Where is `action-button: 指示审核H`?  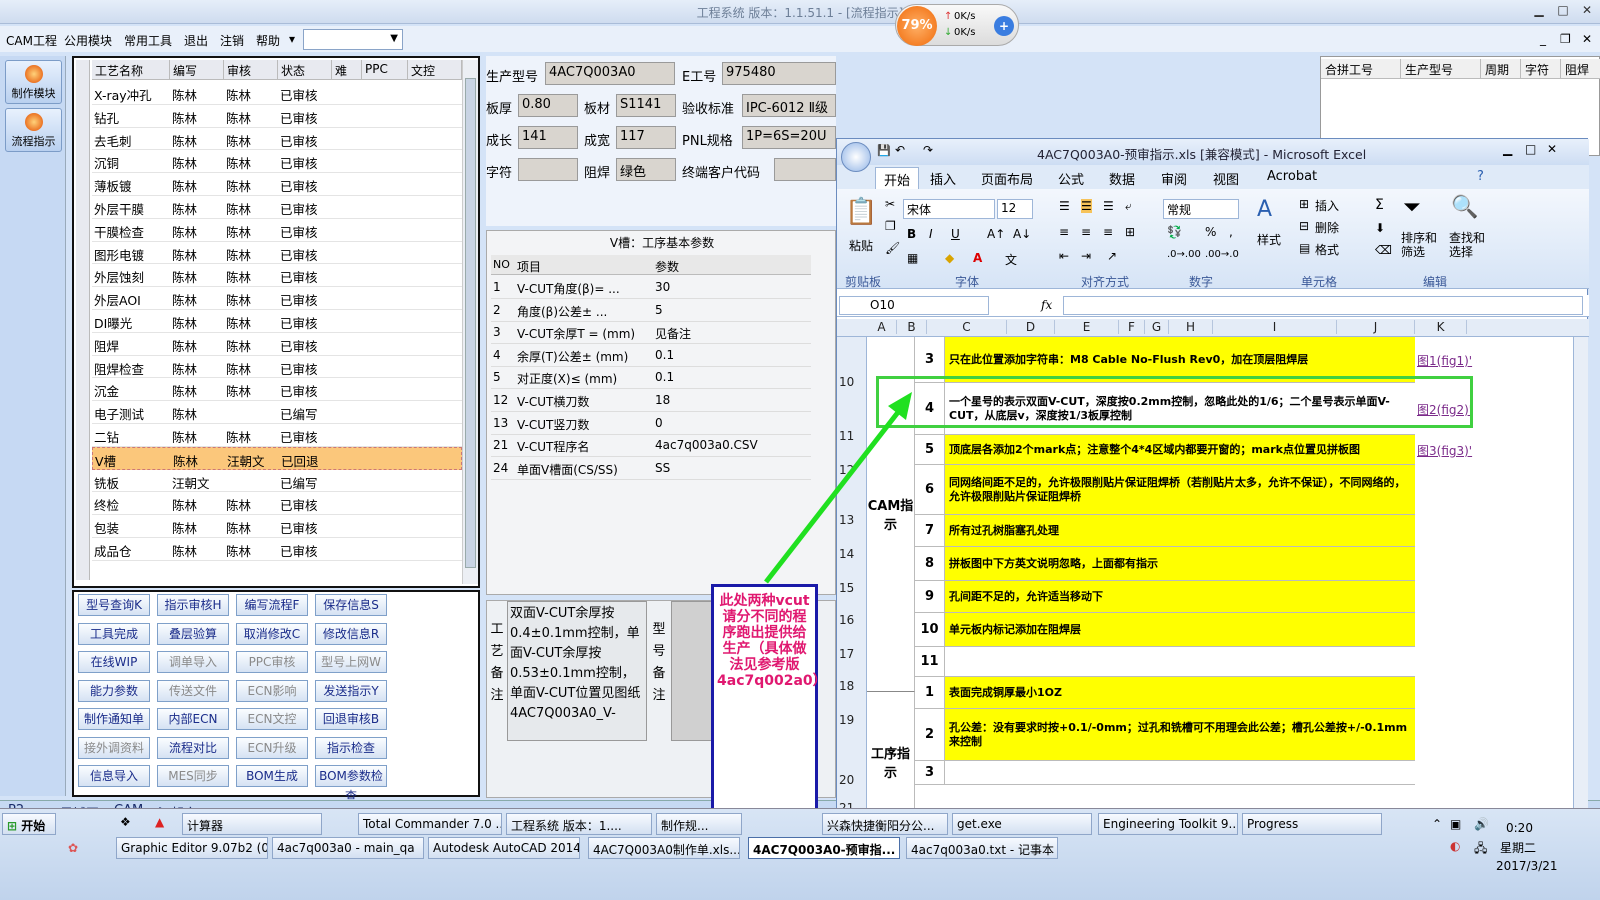
action-button: 指示审核H is located at coordinates (193, 605).